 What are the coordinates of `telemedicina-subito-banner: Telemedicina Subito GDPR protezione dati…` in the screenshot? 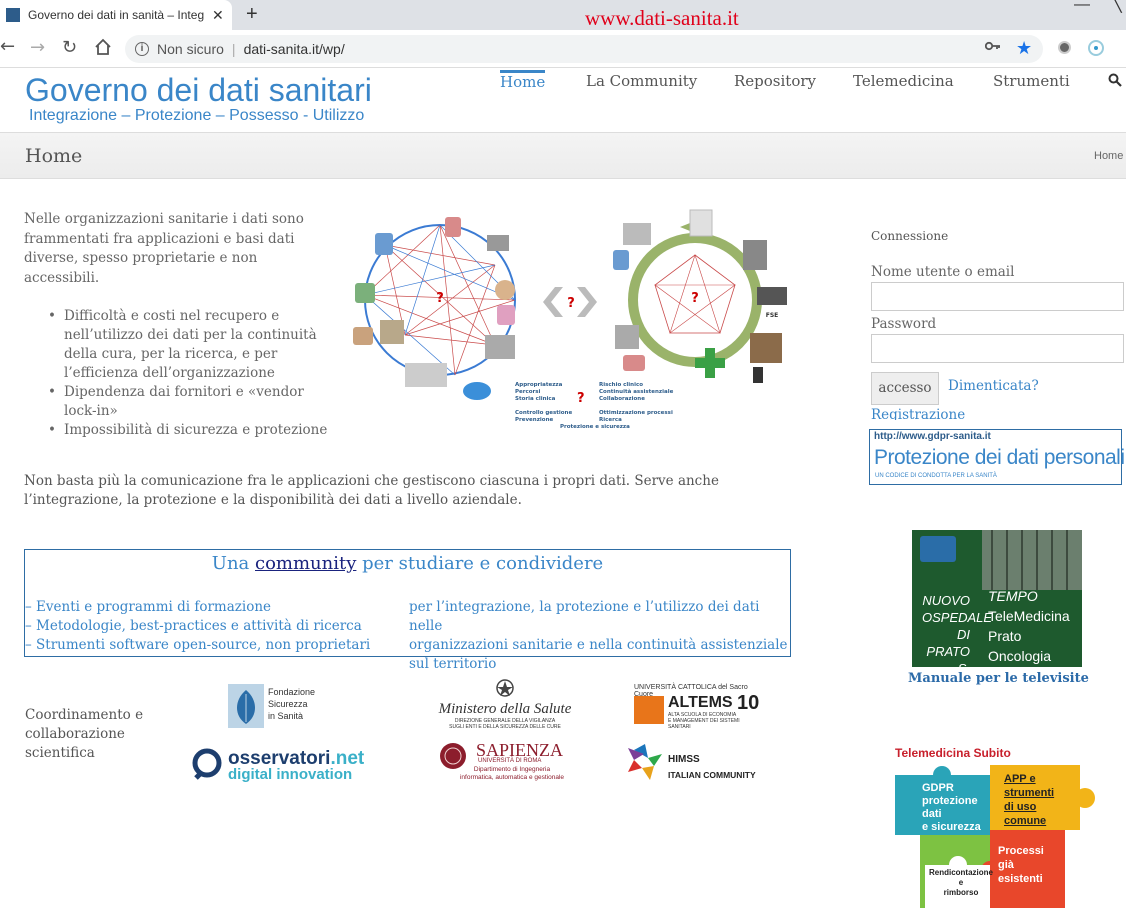 It's located at (992, 824).